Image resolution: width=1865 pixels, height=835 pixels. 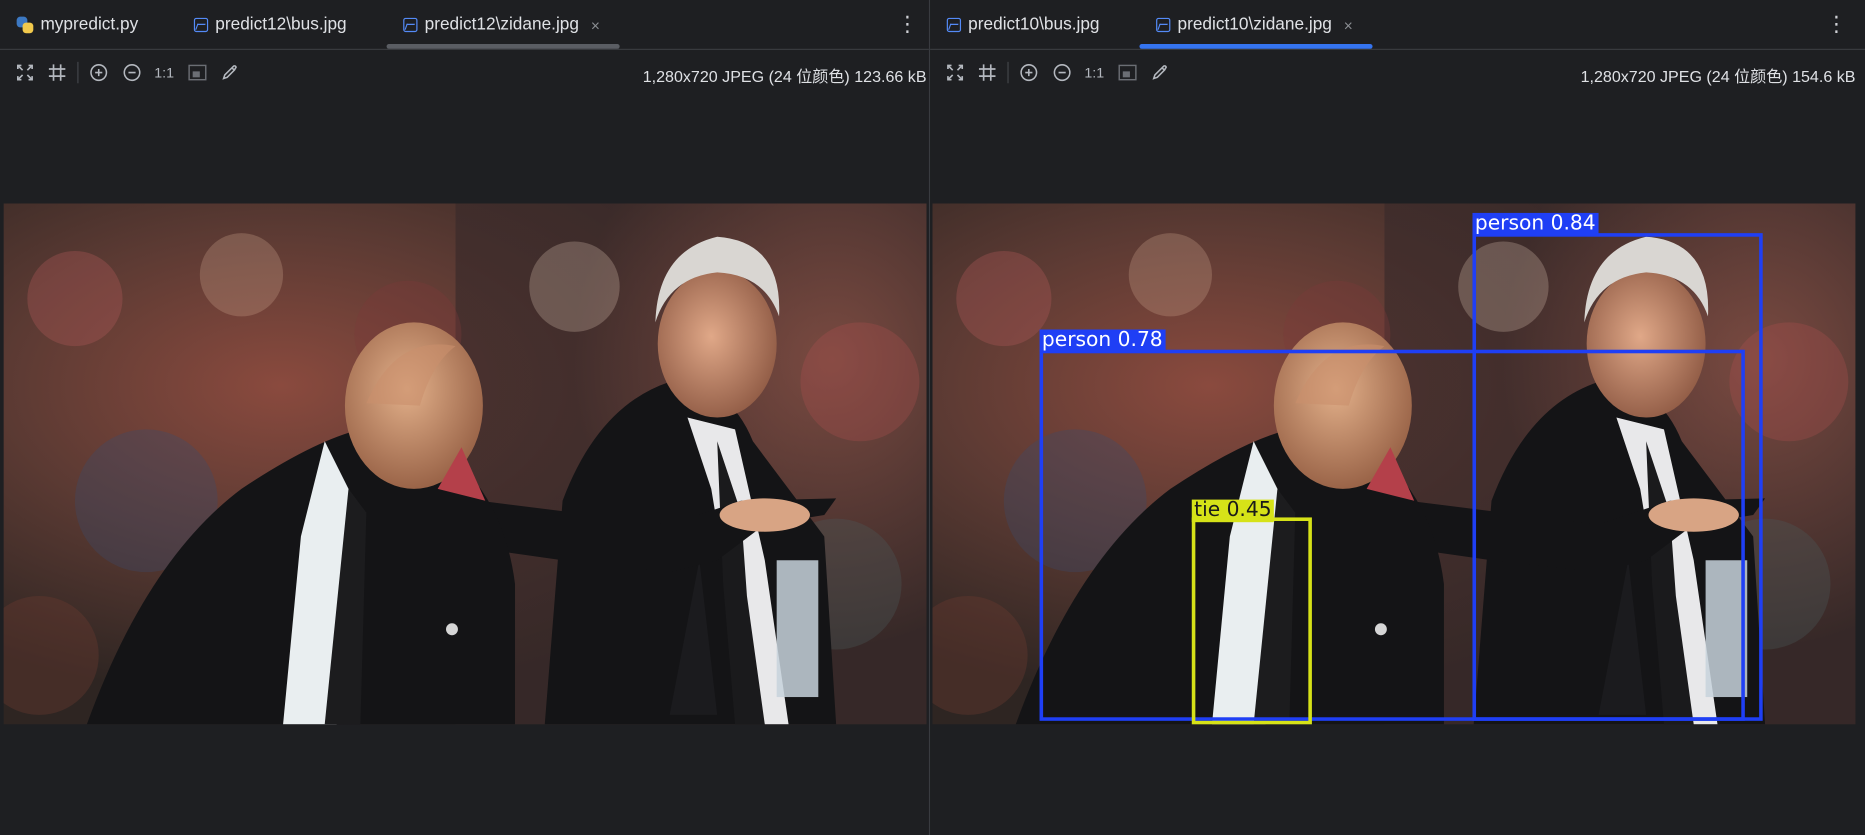 I want to click on tab-predict10-zidane: predict10\zidane.jpg ×, so click(x=1254, y=25).